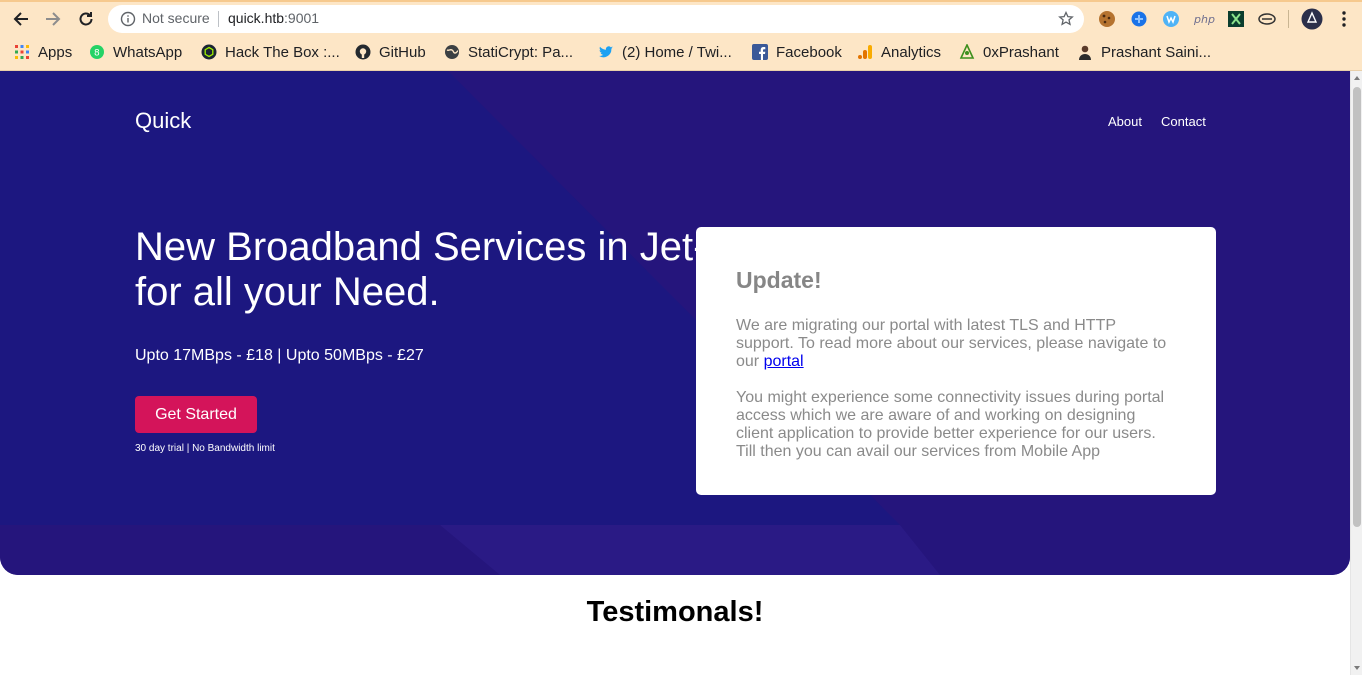 Image resolution: width=1362 pixels, height=675 pixels. I want to click on profile-avatar-icon, so click(1312, 19).